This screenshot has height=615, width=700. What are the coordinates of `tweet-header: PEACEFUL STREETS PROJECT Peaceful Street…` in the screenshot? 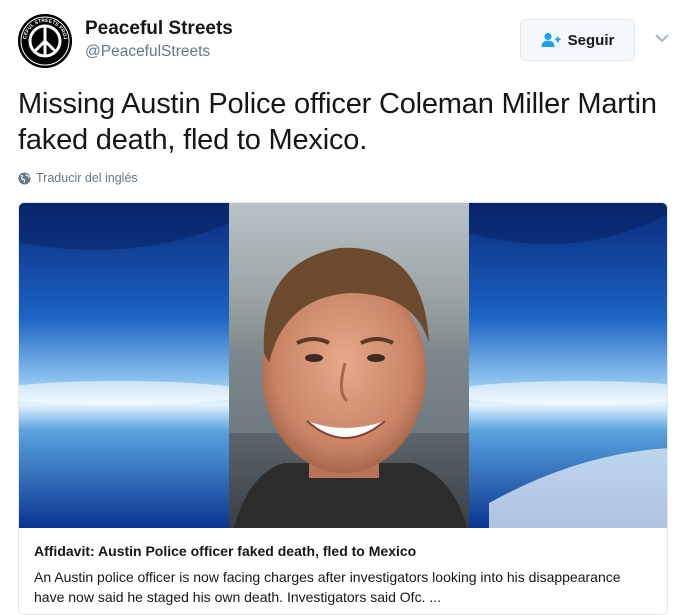 It's located at (350, 42).